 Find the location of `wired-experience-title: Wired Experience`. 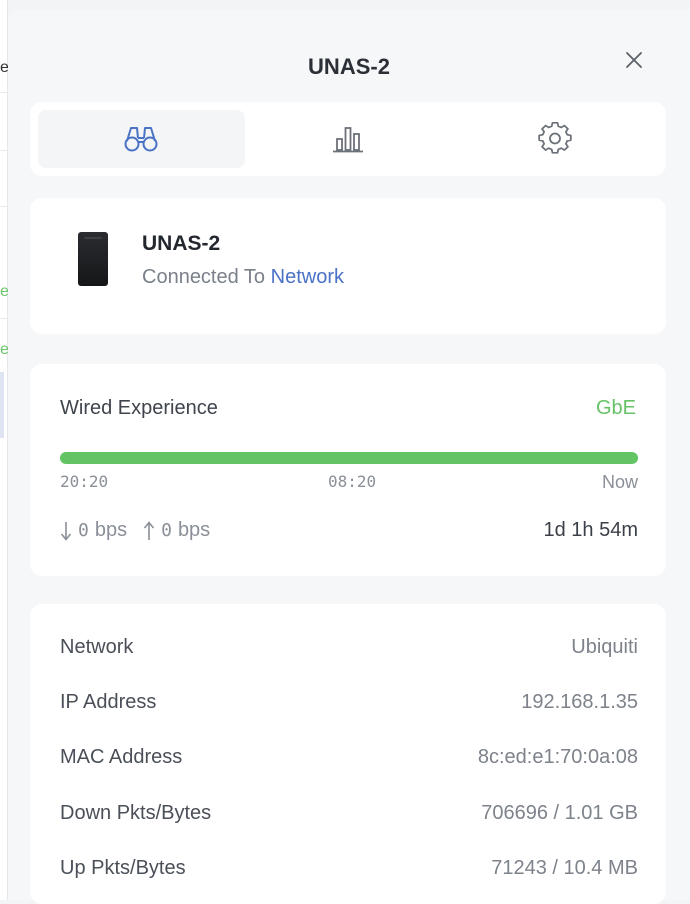

wired-experience-title: Wired Experience is located at coordinates (139, 408).